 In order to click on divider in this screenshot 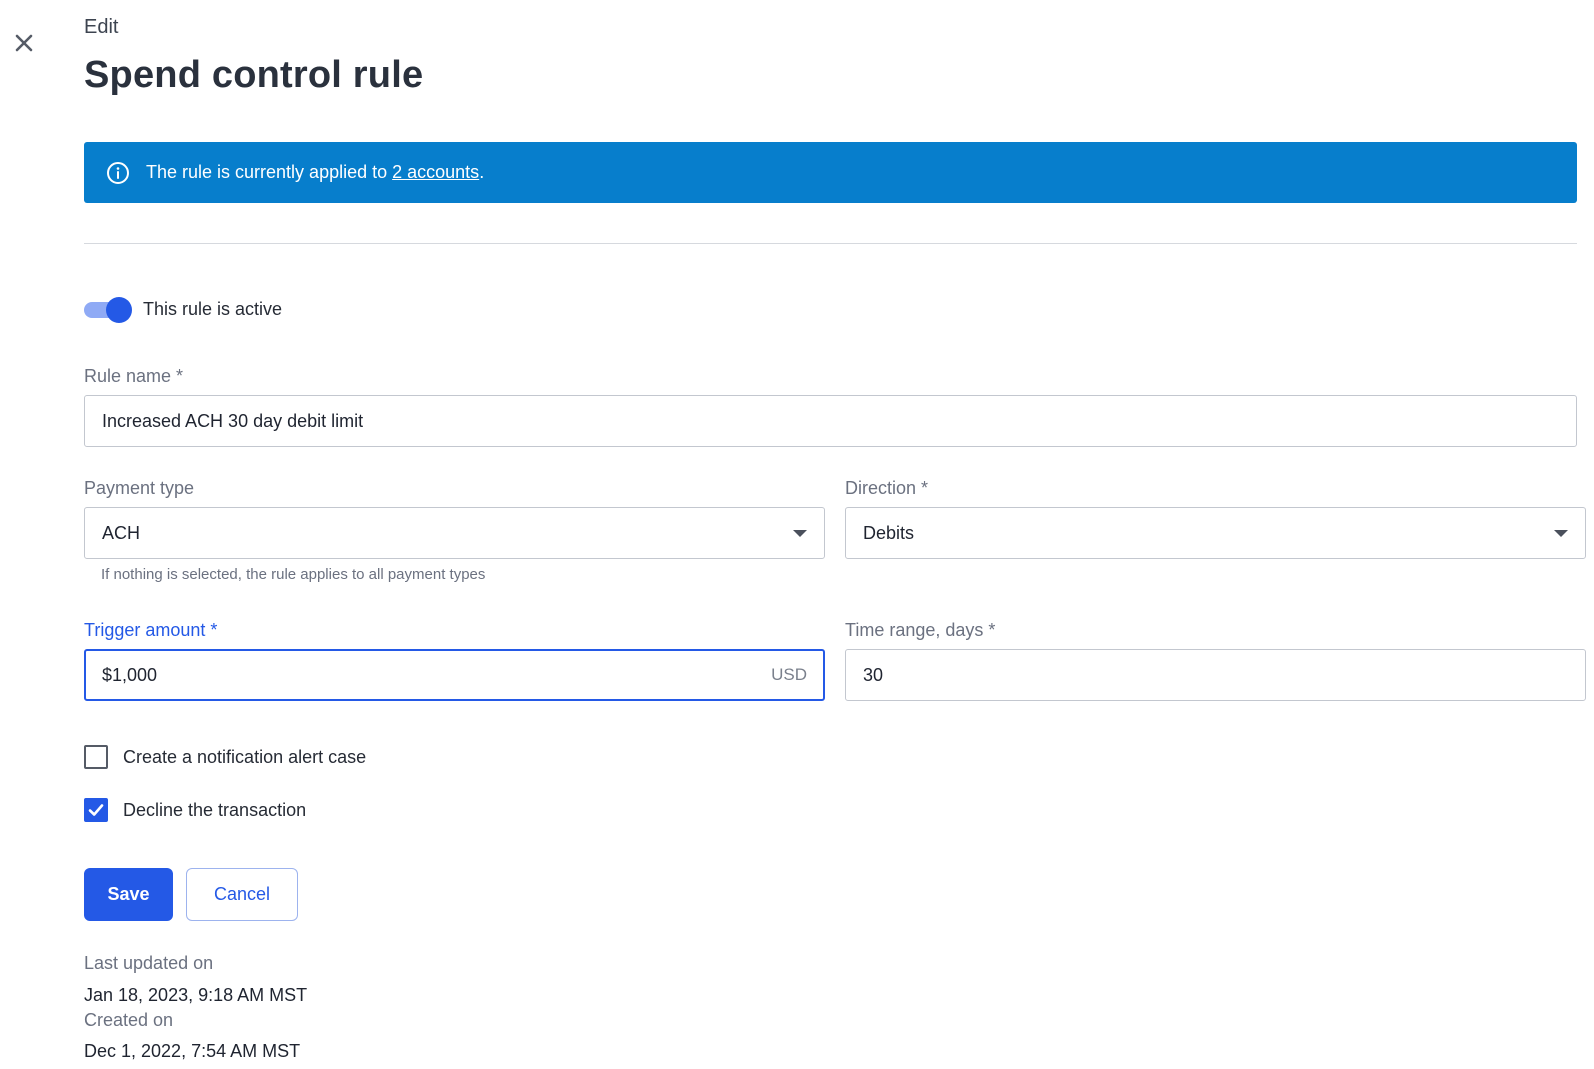, I will do `click(830, 243)`.